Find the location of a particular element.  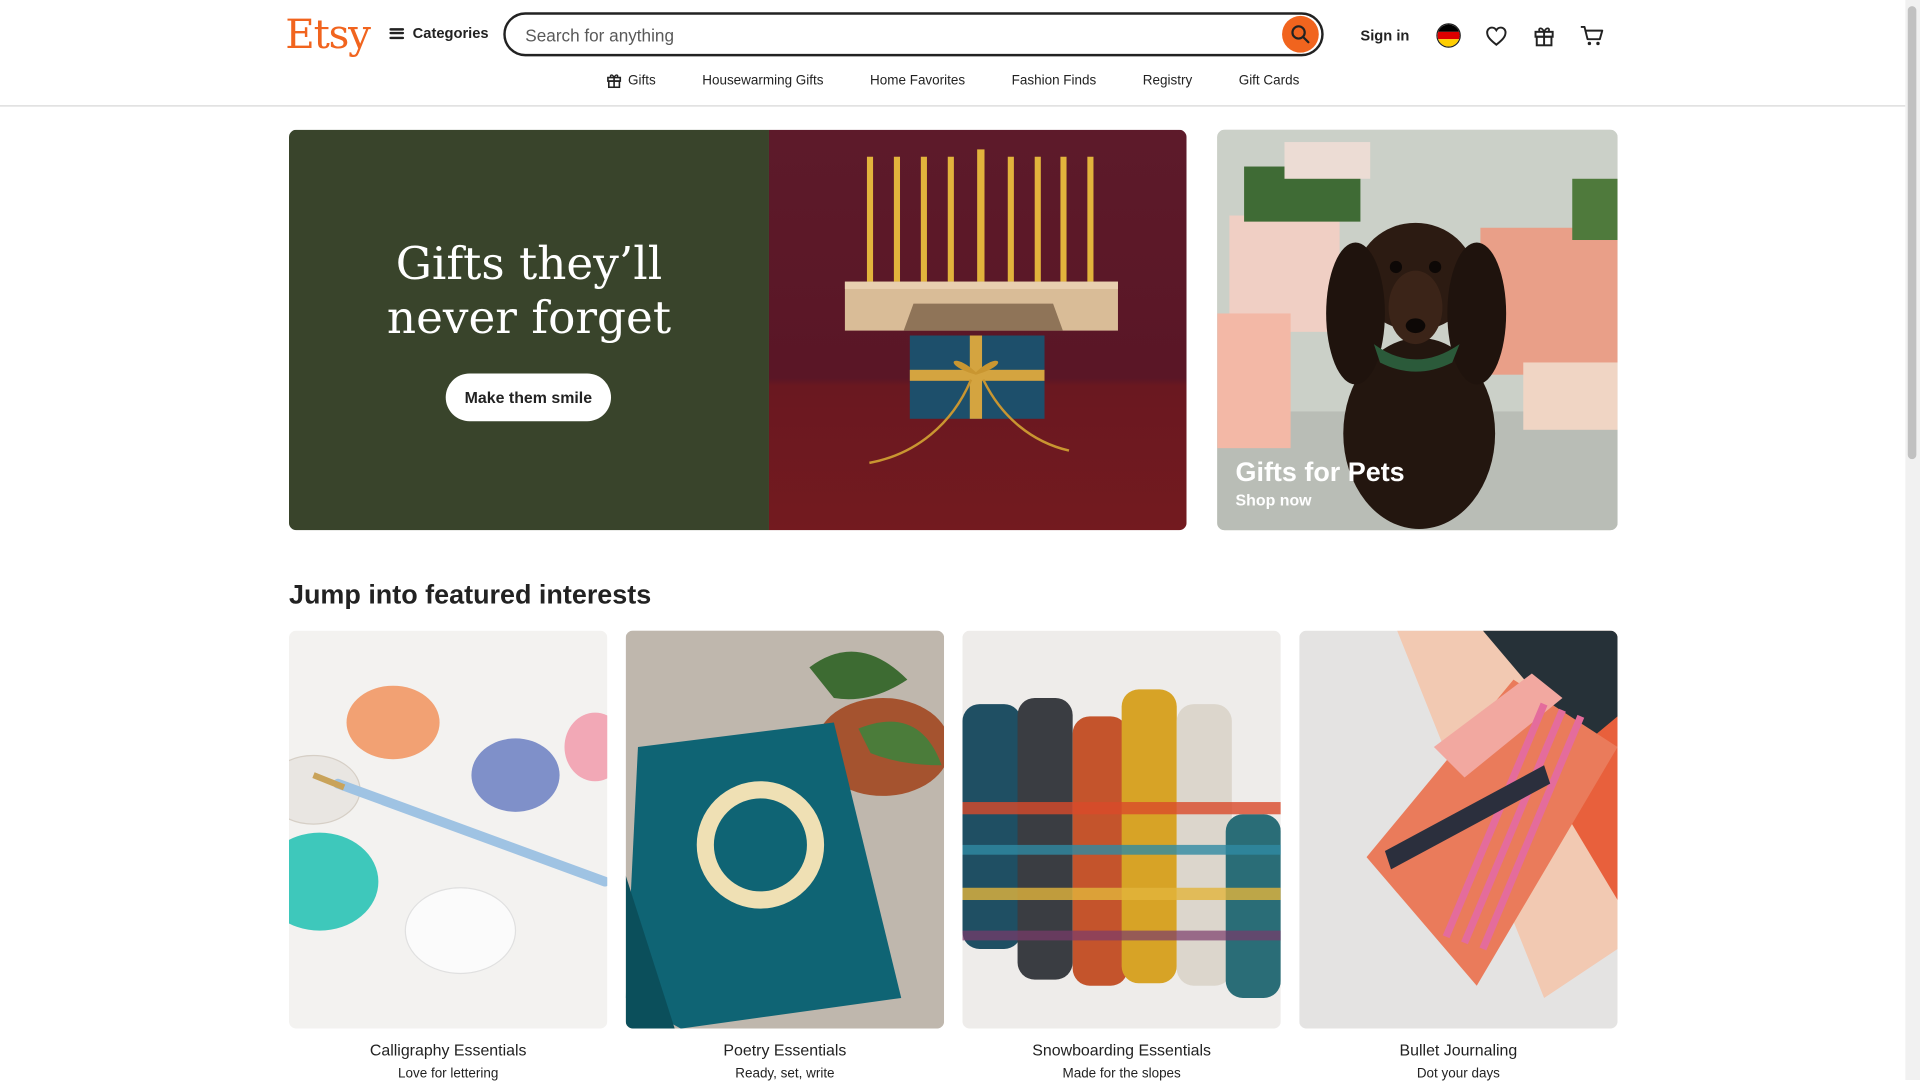

interest-card: Poetry Essentials Ready, set, write is located at coordinates (785, 855).